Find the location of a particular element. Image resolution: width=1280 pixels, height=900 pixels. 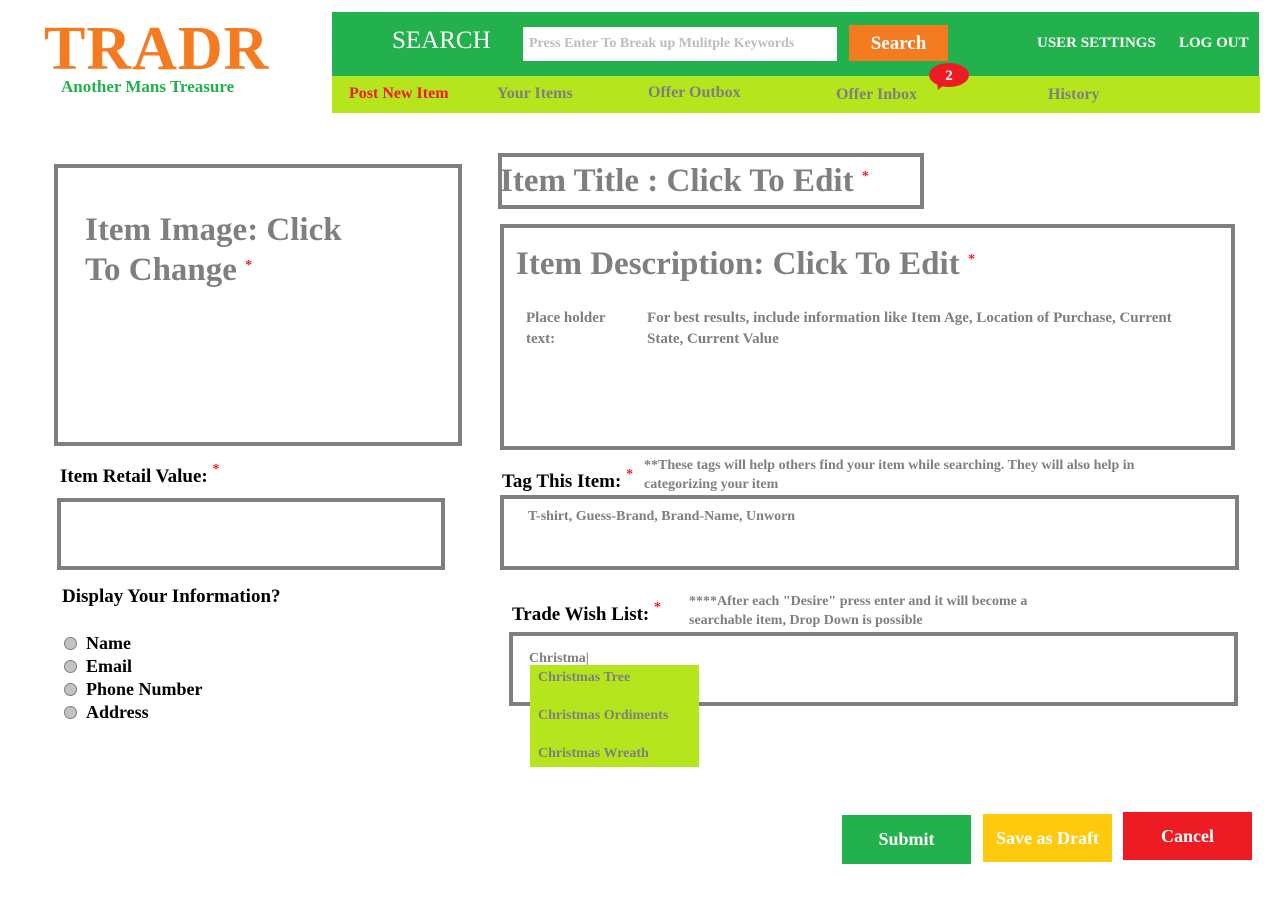

display-option-address: Address is located at coordinates (106, 712).